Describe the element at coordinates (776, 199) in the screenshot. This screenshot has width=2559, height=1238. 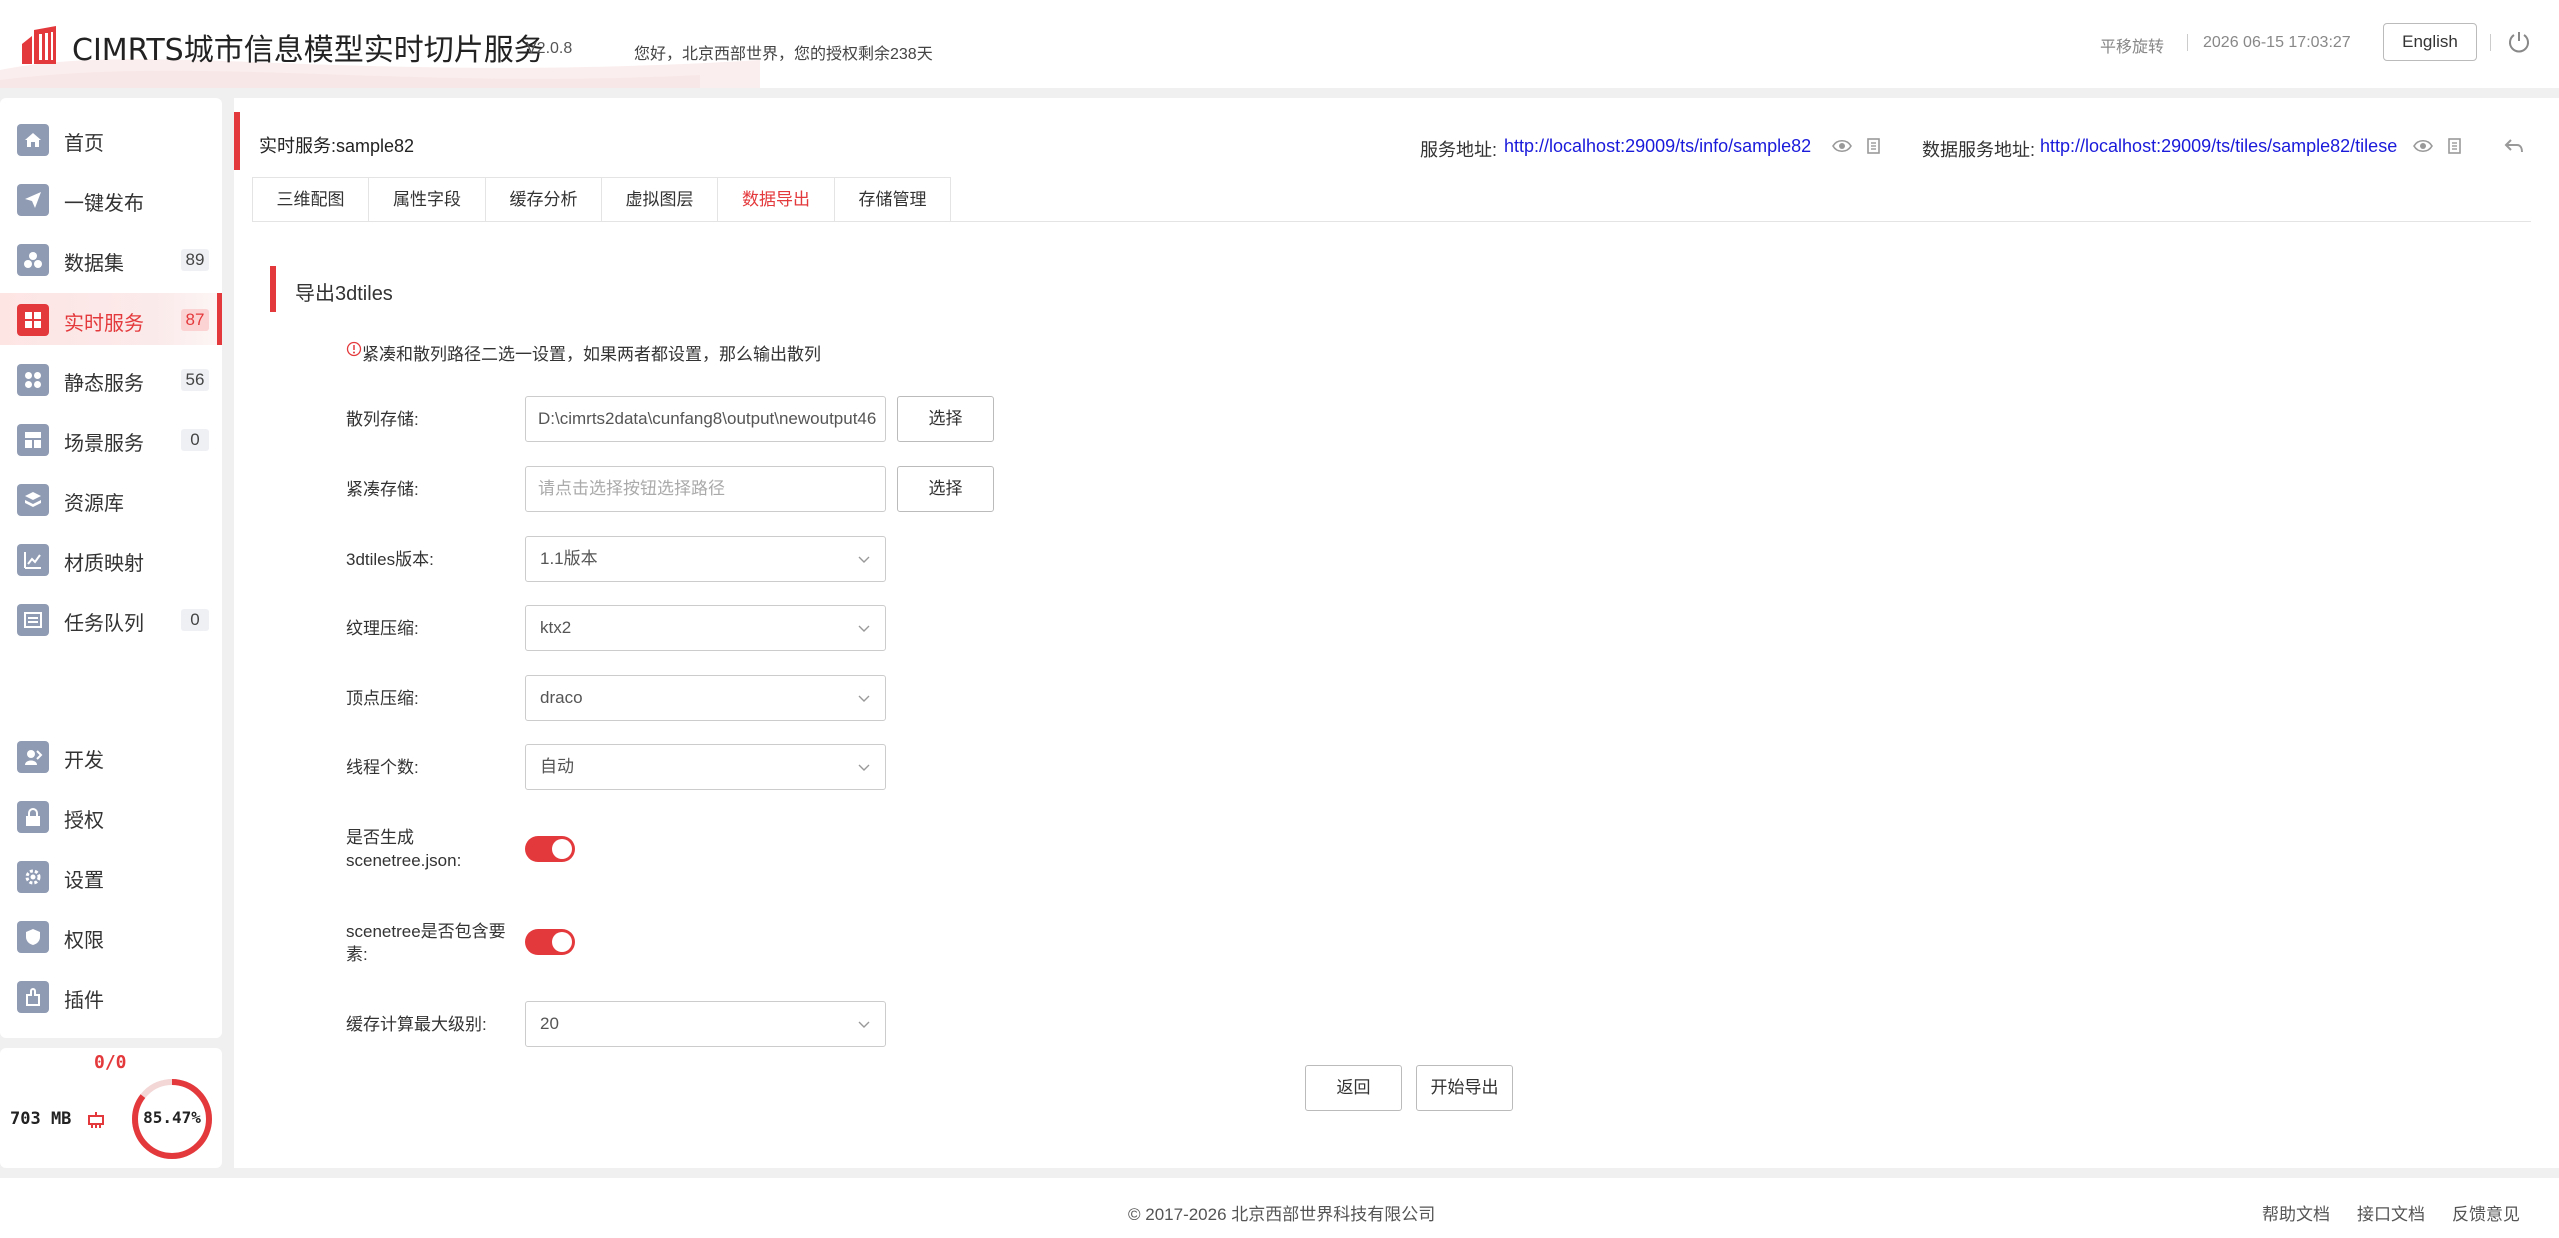
I see `tab-data-export: 数据导出` at that location.